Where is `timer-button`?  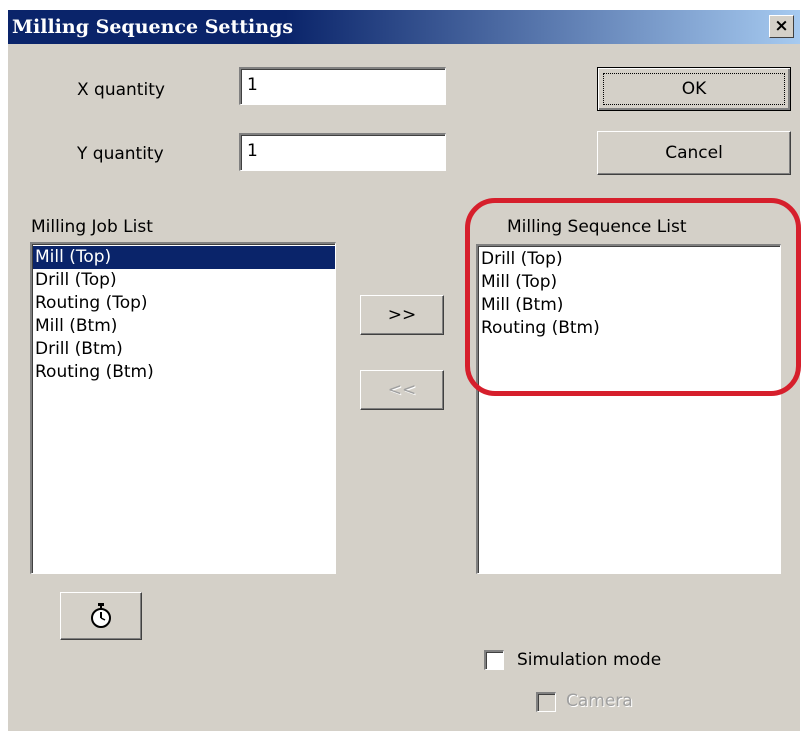
timer-button is located at coordinates (101, 616).